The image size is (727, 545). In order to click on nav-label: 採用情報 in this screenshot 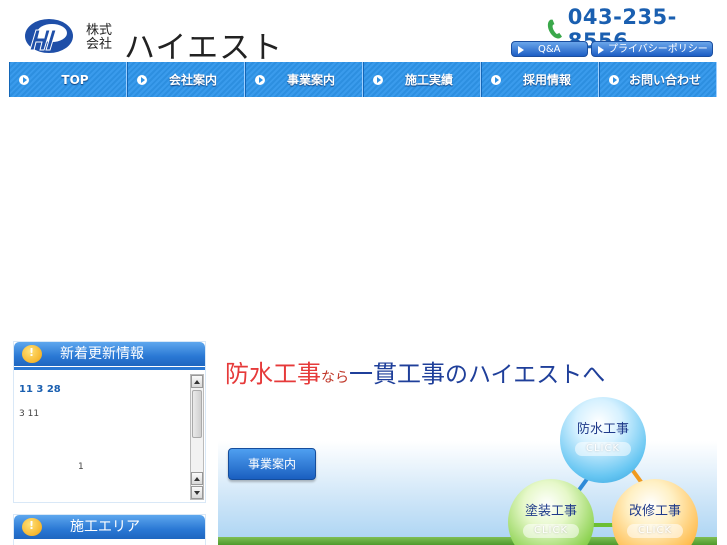, I will do `click(546, 80)`.